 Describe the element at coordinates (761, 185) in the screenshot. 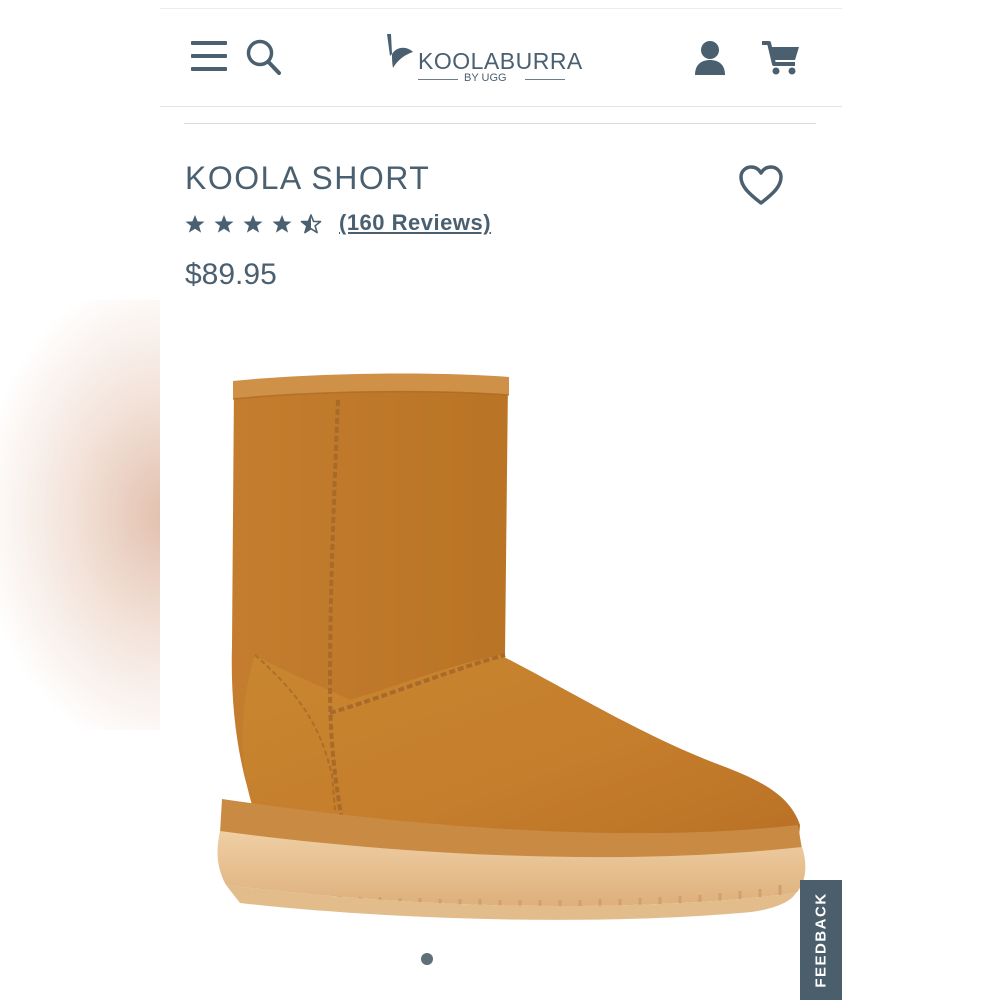

I see `heart-icon` at that location.